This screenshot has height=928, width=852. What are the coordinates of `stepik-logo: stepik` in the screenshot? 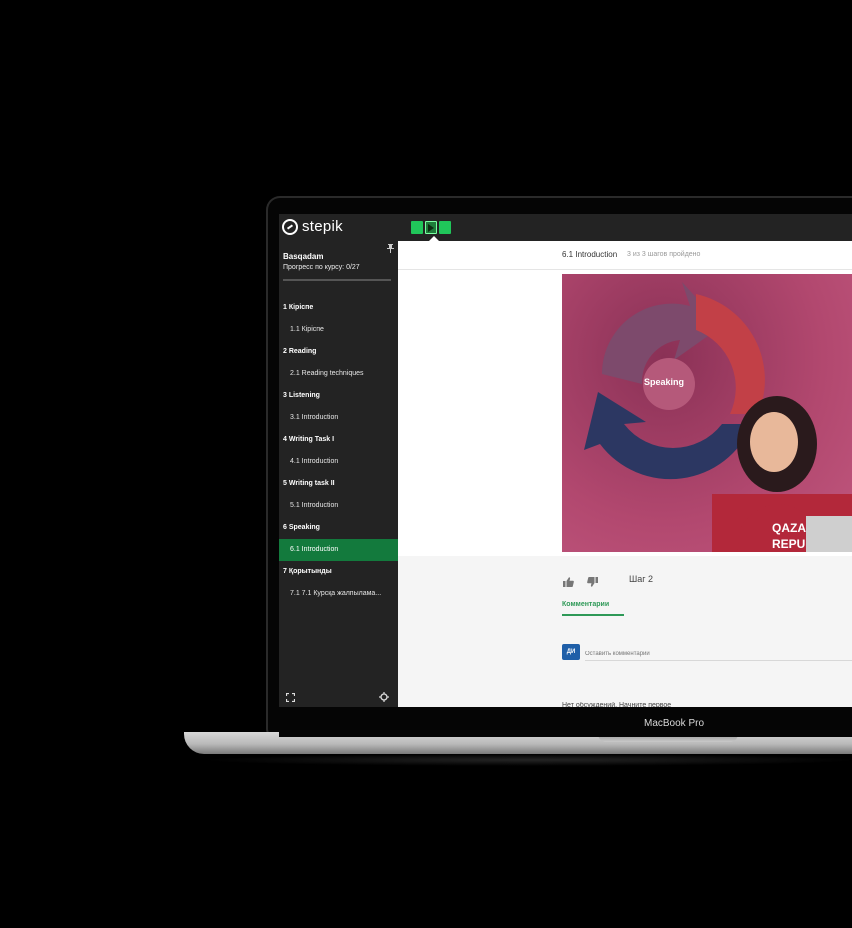 It's located at (312, 226).